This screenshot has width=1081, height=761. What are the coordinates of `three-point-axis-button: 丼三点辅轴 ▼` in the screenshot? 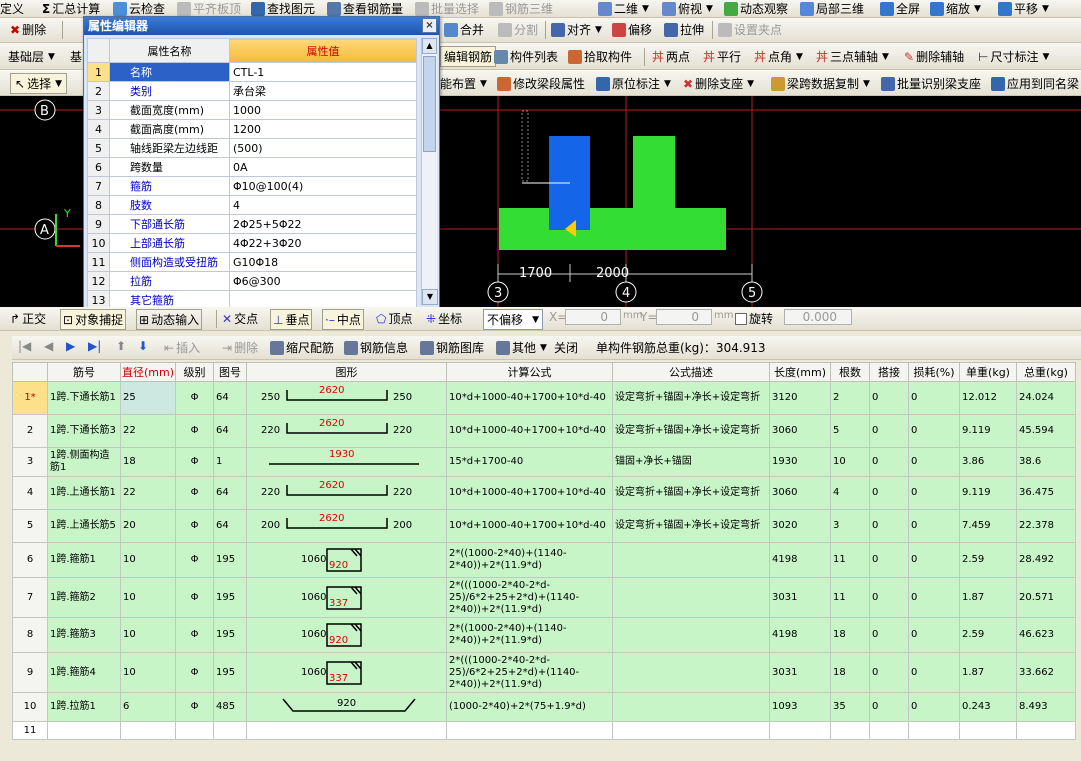 It's located at (852, 56).